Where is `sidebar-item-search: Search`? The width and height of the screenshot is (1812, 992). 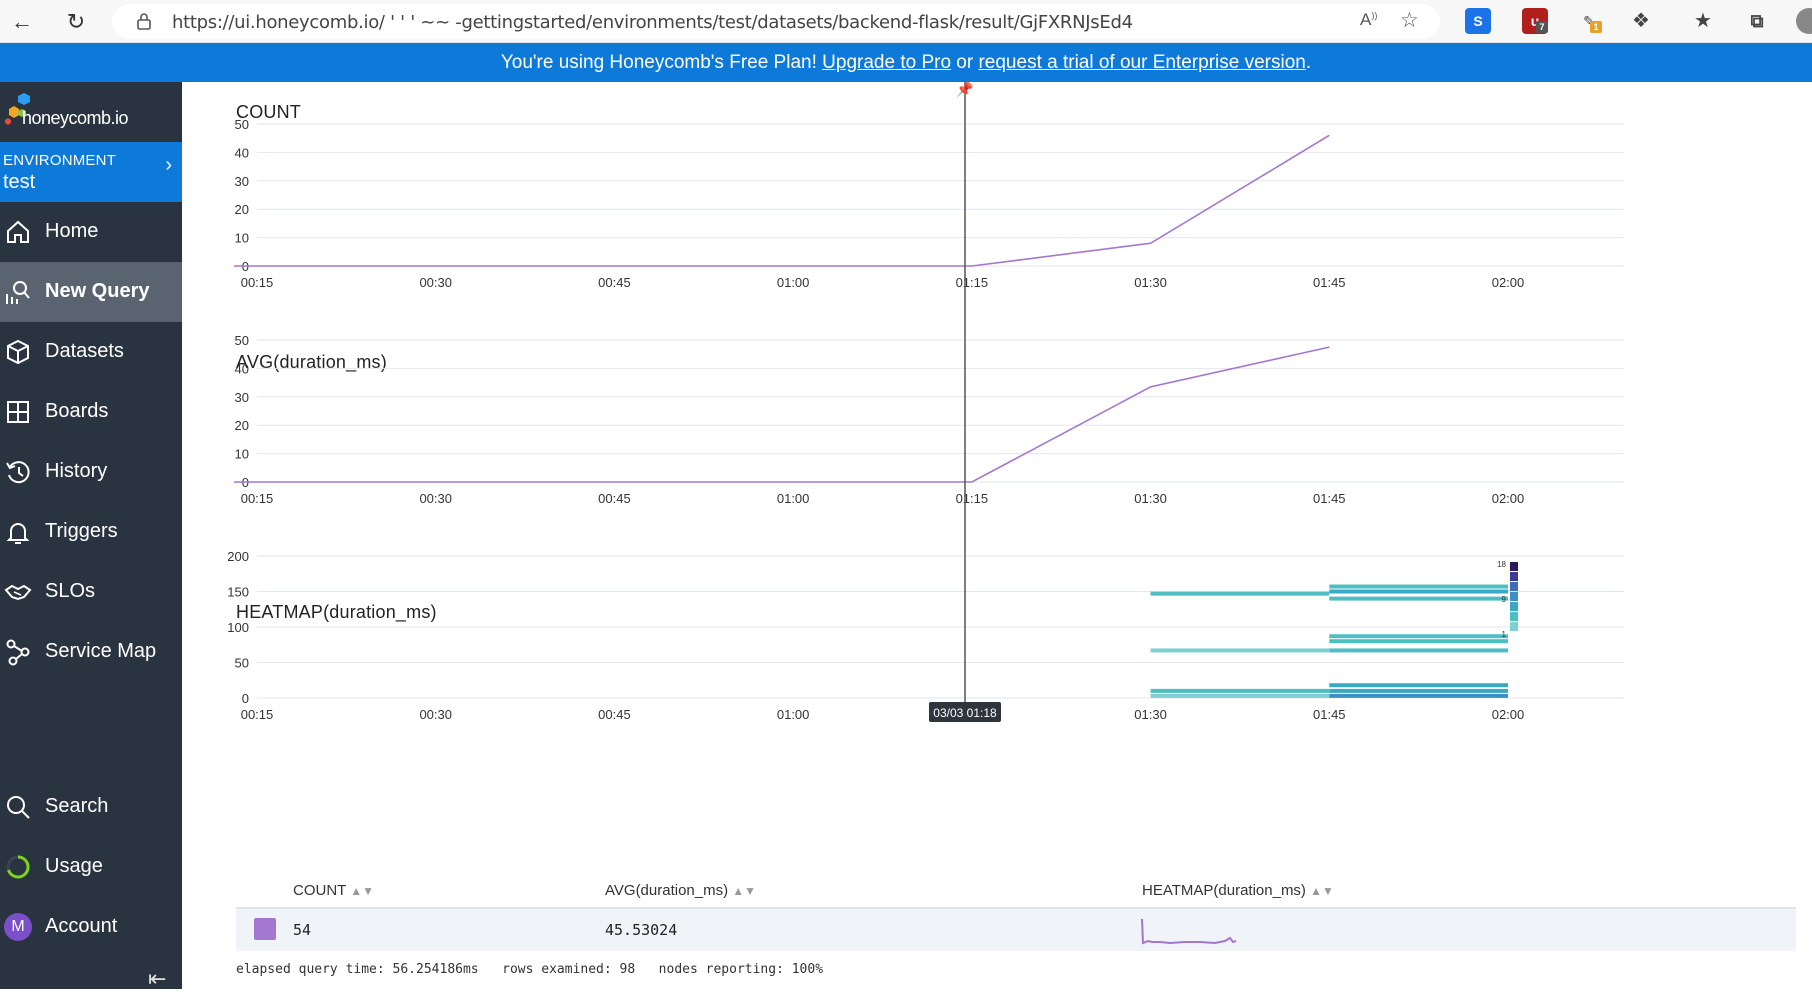
sidebar-item-search: Search is located at coordinates (91, 807).